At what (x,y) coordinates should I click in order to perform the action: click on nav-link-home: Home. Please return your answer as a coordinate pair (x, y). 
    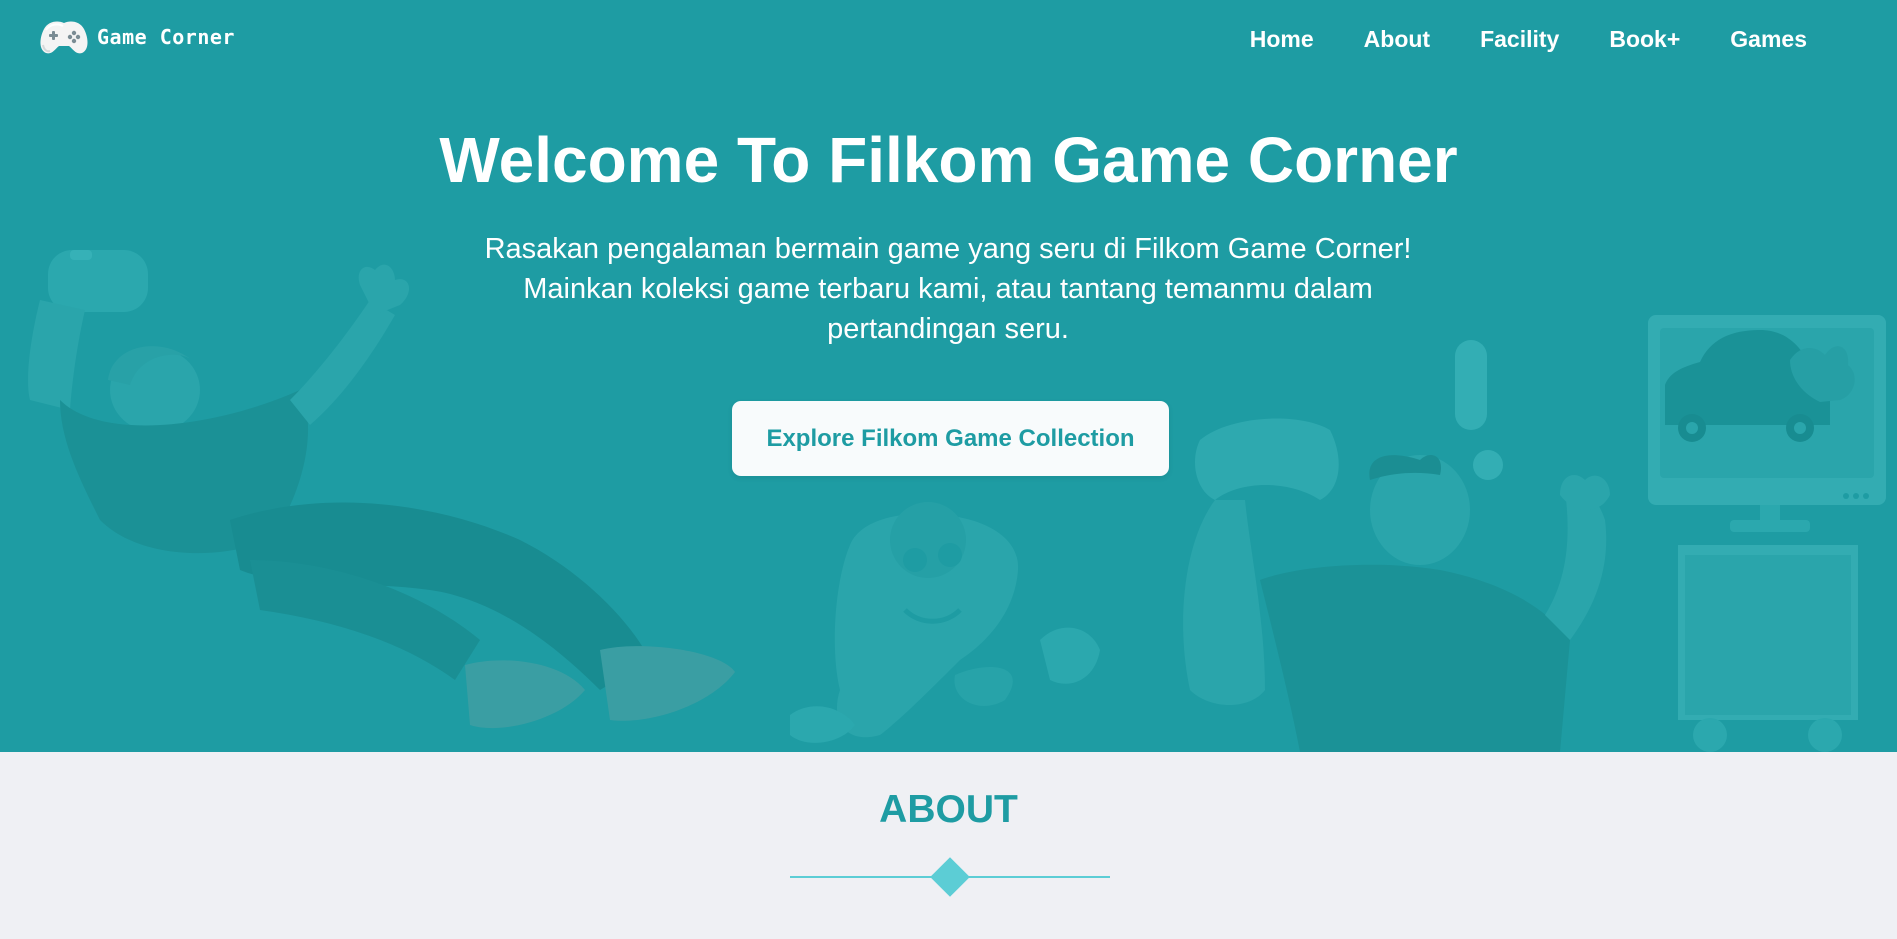
    Looking at the image, I should click on (1282, 39).